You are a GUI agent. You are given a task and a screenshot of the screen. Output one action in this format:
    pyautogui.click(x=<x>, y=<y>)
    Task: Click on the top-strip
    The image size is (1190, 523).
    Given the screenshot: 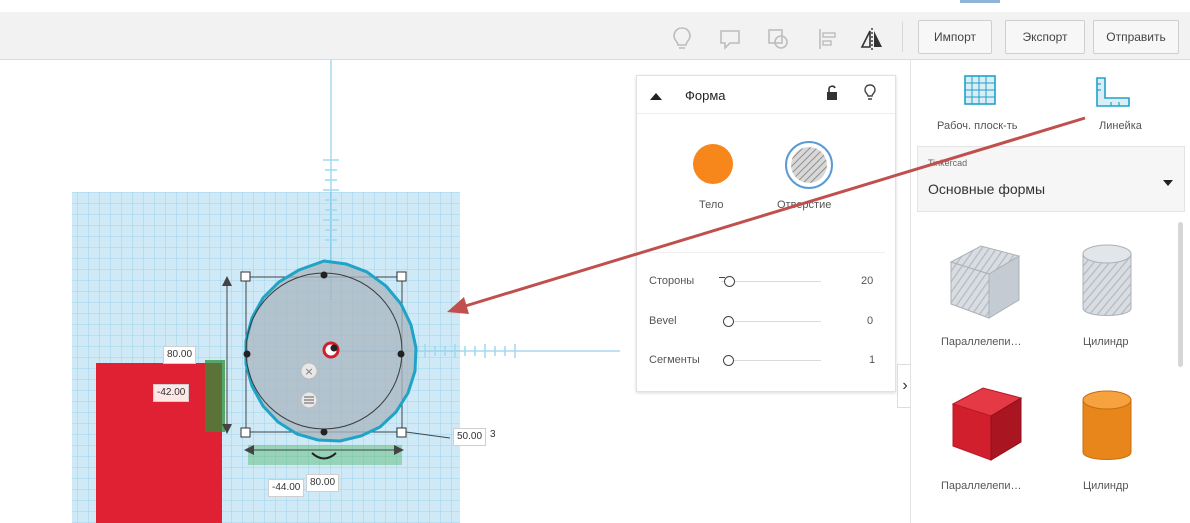 What is the action you would take?
    pyautogui.click(x=595, y=6)
    